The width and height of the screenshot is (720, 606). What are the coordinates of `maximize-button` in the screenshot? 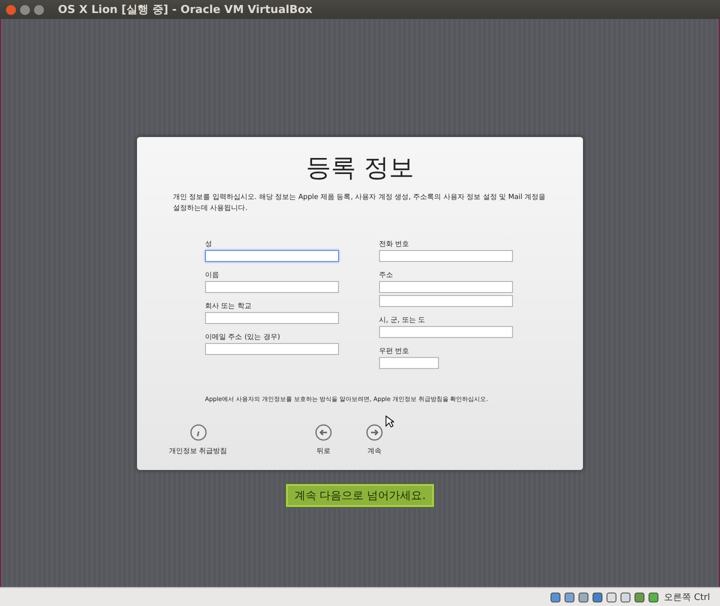 It's located at (39, 9).